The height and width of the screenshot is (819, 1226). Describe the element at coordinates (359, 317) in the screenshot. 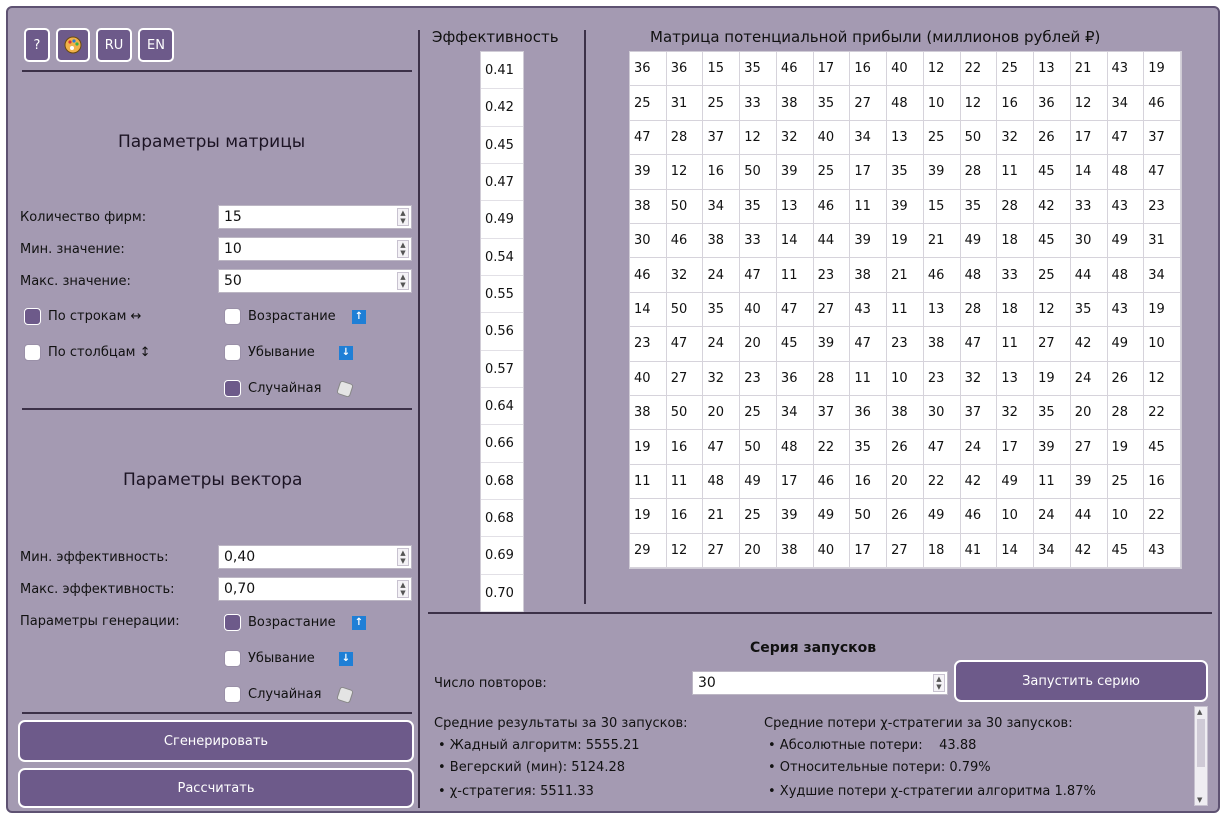

I see `arrow-up-icon: ↑` at that location.